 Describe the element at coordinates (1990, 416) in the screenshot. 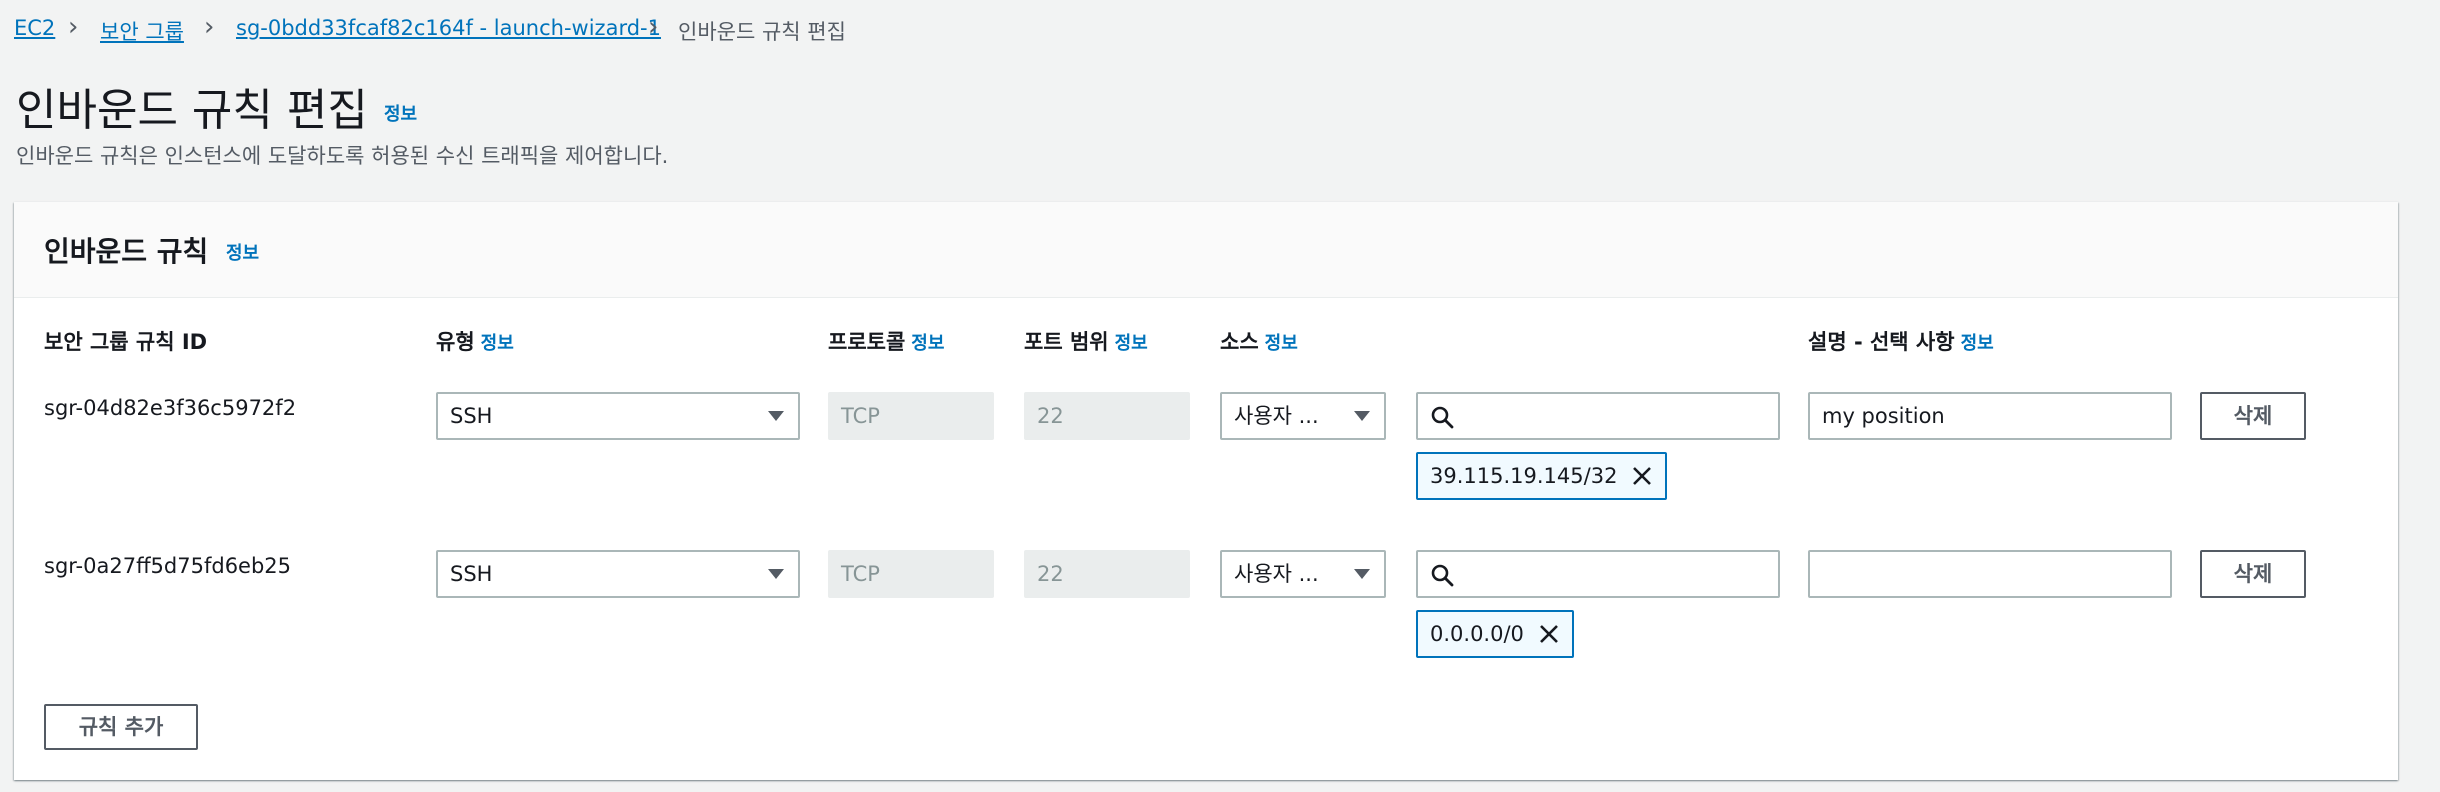

I see `description-input: my position` at that location.